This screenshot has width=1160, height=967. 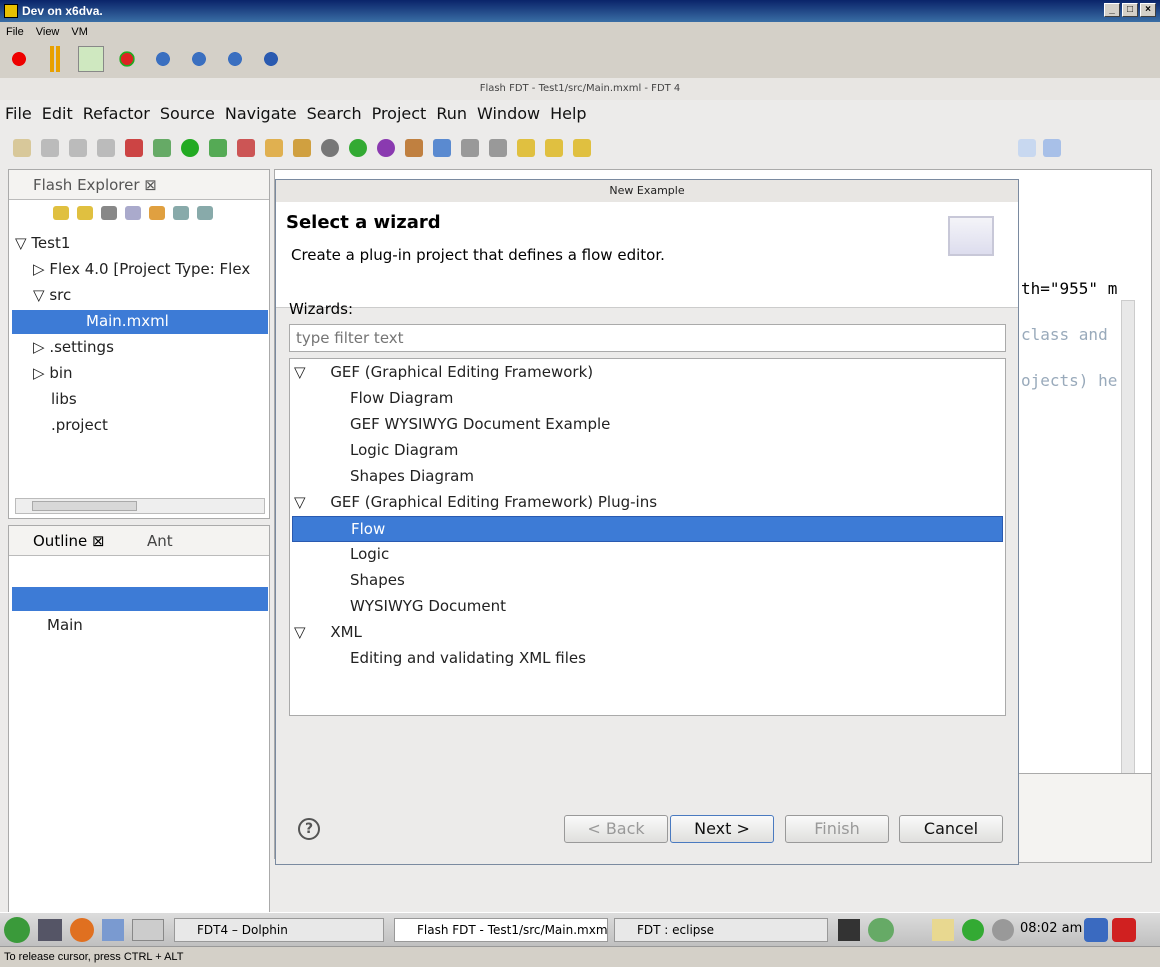 What do you see at coordinates (554, 148) in the screenshot?
I see `back-icon` at bounding box center [554, 148].